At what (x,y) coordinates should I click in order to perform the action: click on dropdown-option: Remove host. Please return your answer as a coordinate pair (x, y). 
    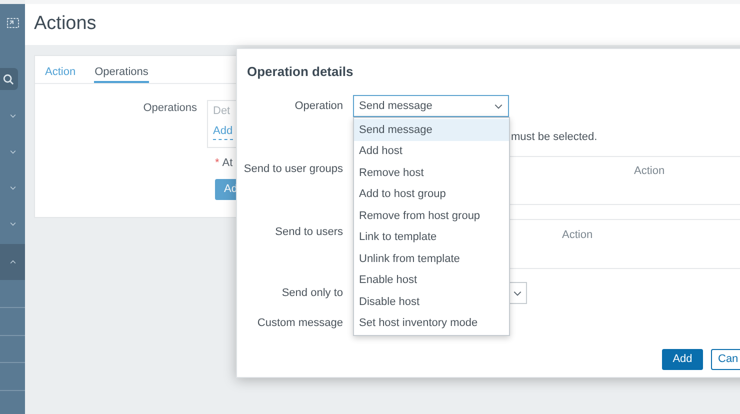
    Looking at the image, I should click on (431, 173).